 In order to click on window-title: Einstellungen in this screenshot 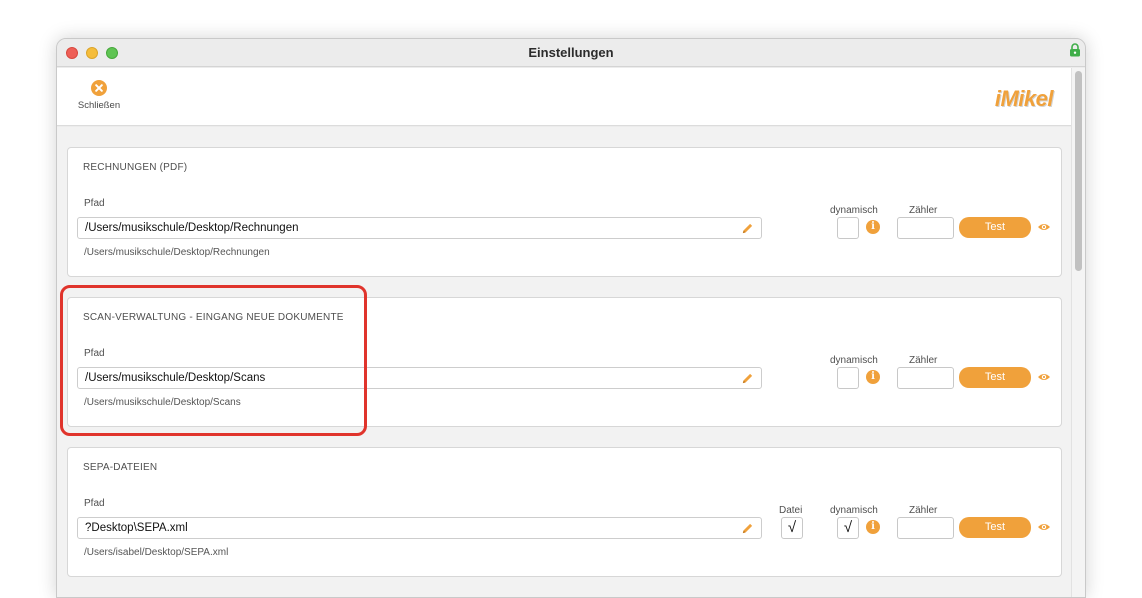, I will do `click(571, 52)`.